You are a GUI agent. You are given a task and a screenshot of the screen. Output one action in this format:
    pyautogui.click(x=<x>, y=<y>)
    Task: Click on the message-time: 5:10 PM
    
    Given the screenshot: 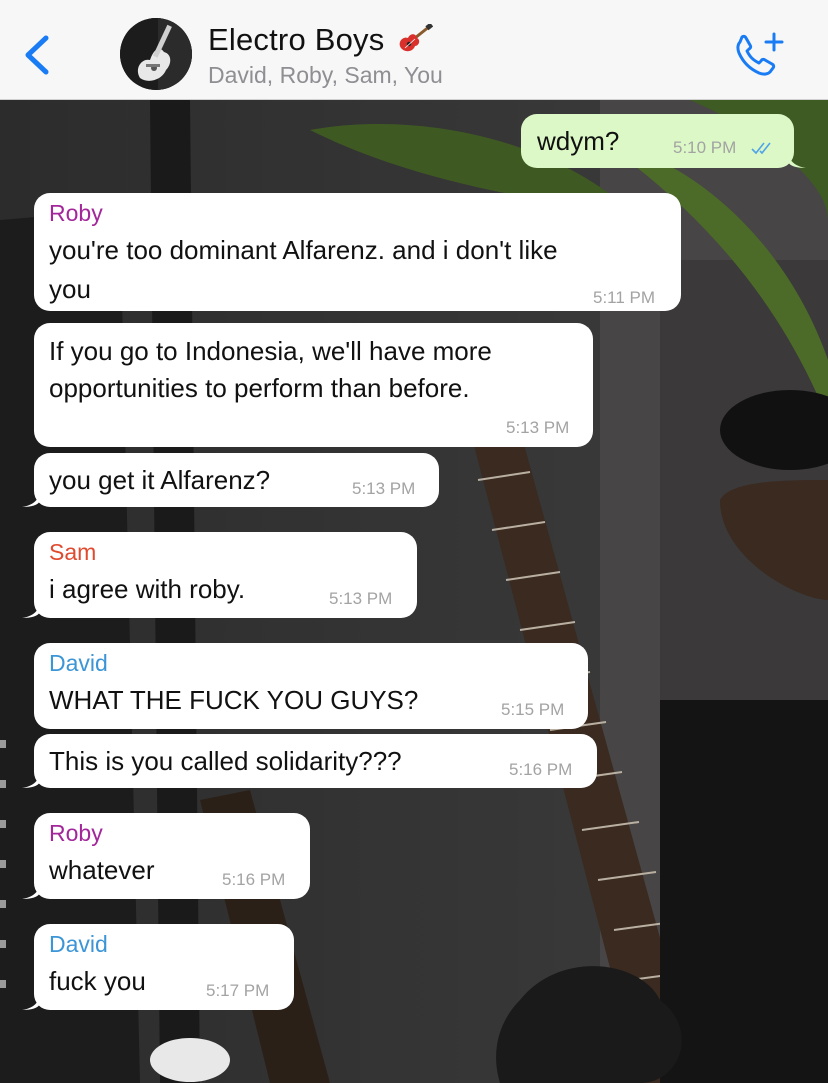 What is the action you would take?
    pyautogui.click(x=705, y=147)
    